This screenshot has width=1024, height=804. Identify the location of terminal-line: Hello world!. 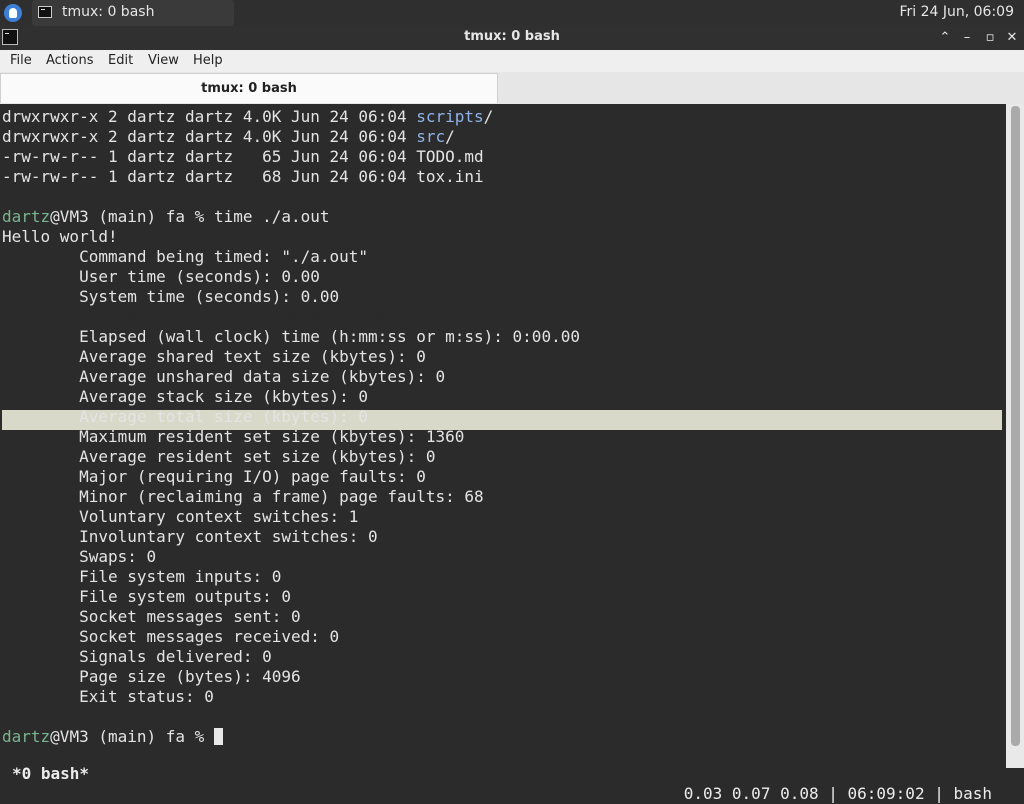
(60, 236).